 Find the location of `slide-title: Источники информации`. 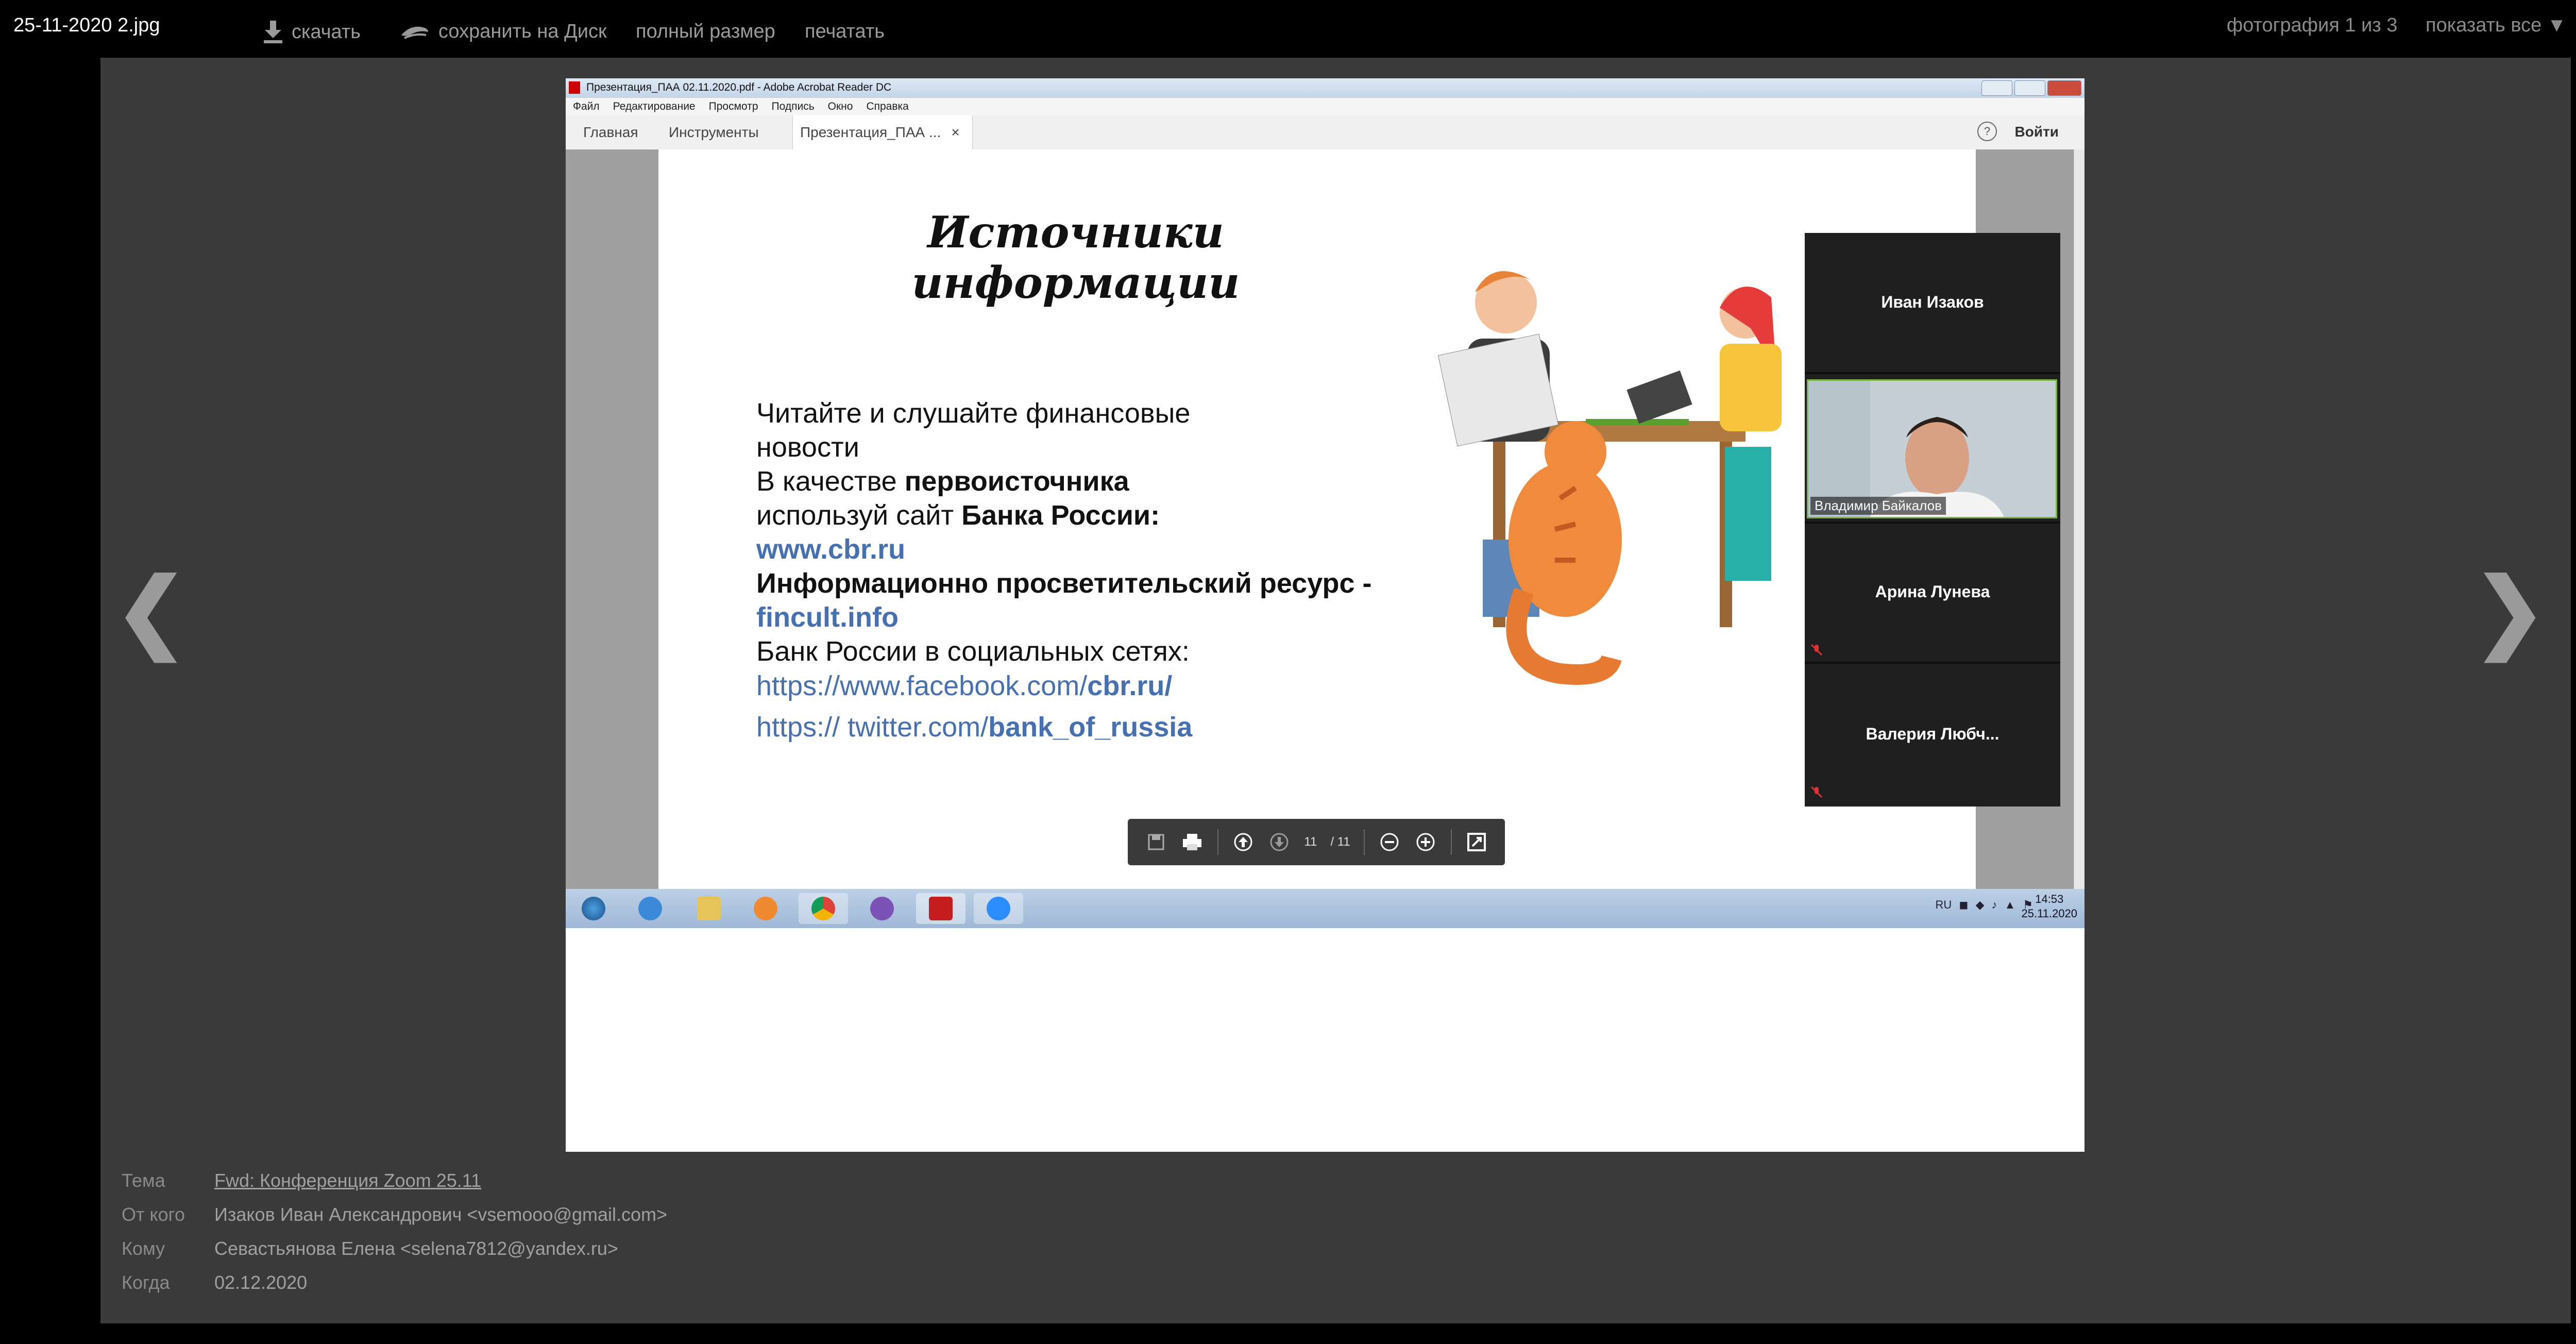

slide-title: Источники информации is located at coordinates (1076, 257).